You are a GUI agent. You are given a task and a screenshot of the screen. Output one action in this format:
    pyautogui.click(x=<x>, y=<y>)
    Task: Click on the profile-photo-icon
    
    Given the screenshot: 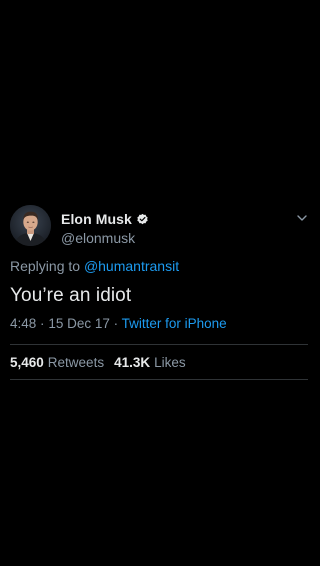 What is the action you would take?
    pyautogui.click(x=30, y=225)
    